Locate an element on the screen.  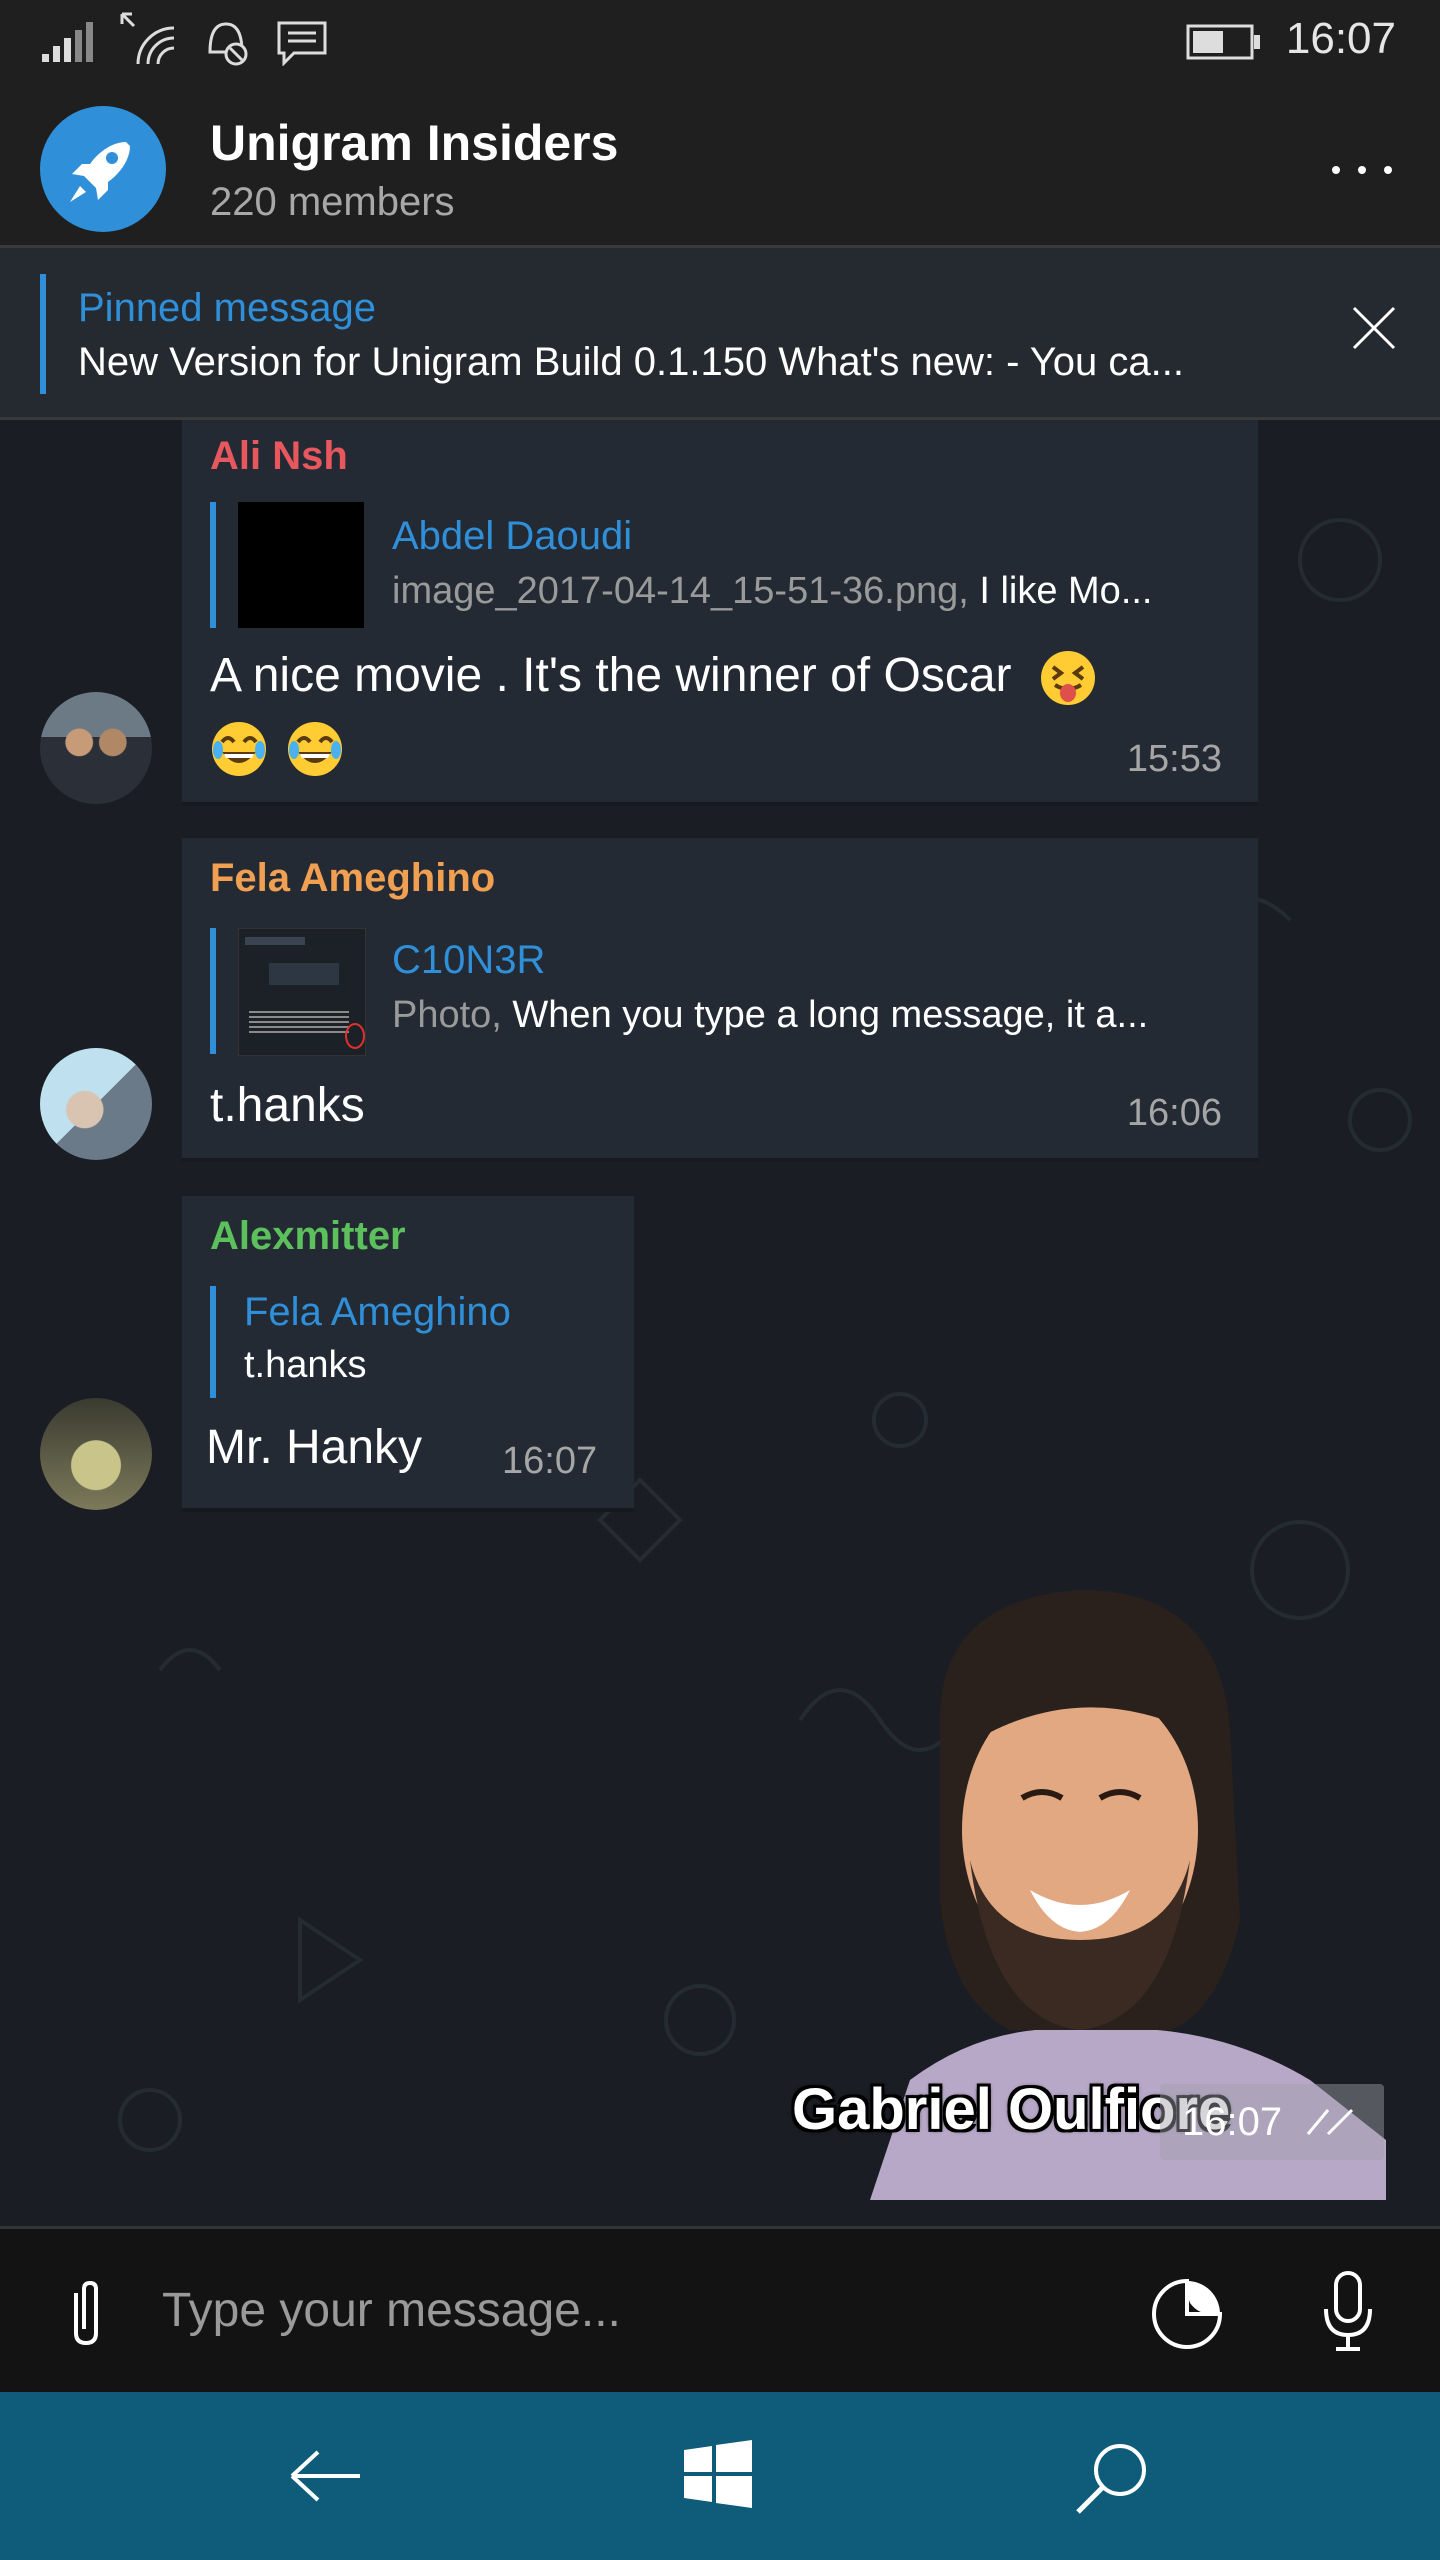
windows-start-icon is located at coordinates (718, 2474).